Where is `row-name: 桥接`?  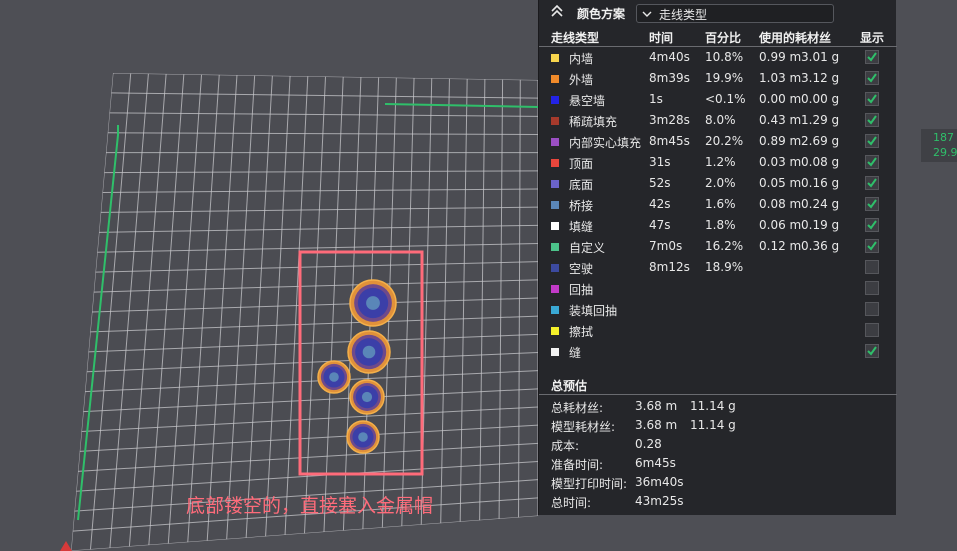 row-name: 桥接 is located at coordinates (581, 206).